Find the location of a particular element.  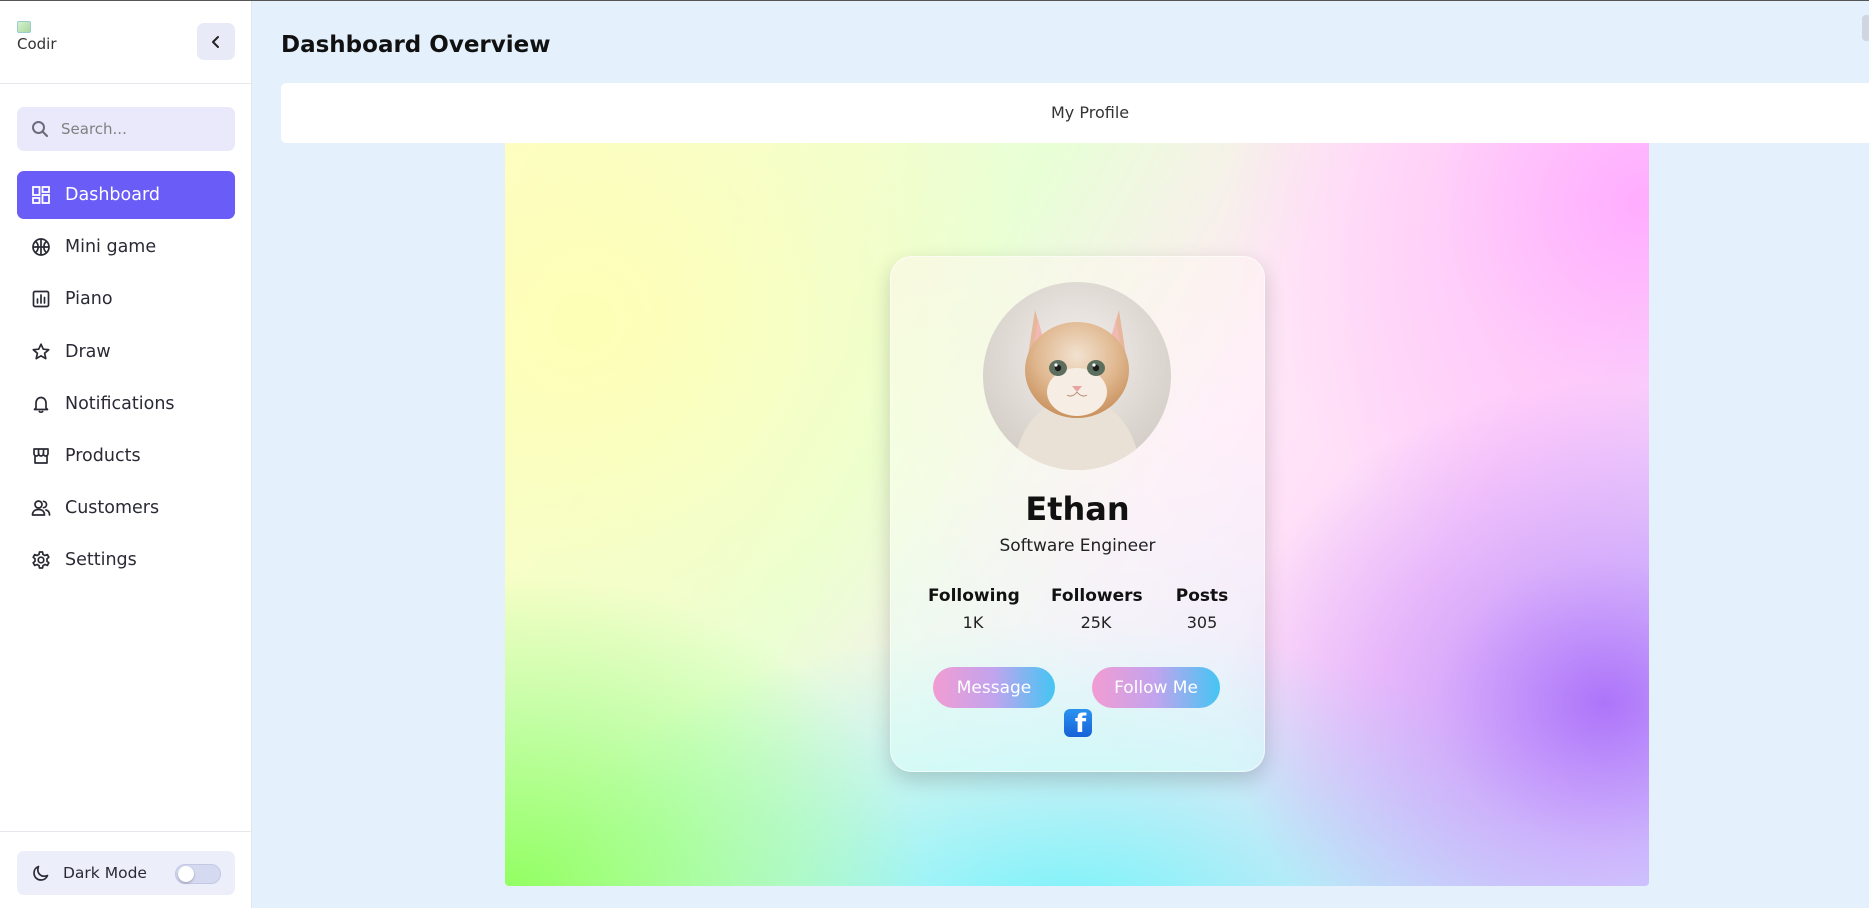

search-box is located at coordinates (126, 129).